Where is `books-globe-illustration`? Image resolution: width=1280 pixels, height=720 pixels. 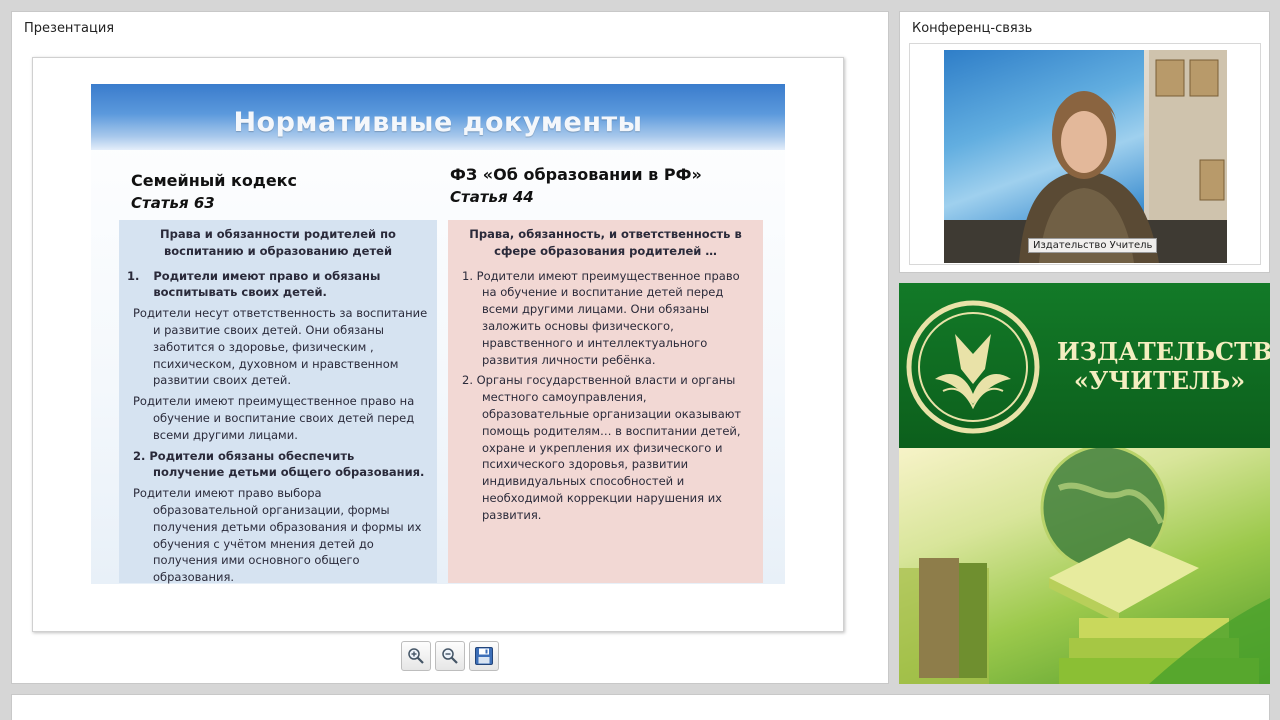
books-globe-illustration is located at coordinates (1084, 564).